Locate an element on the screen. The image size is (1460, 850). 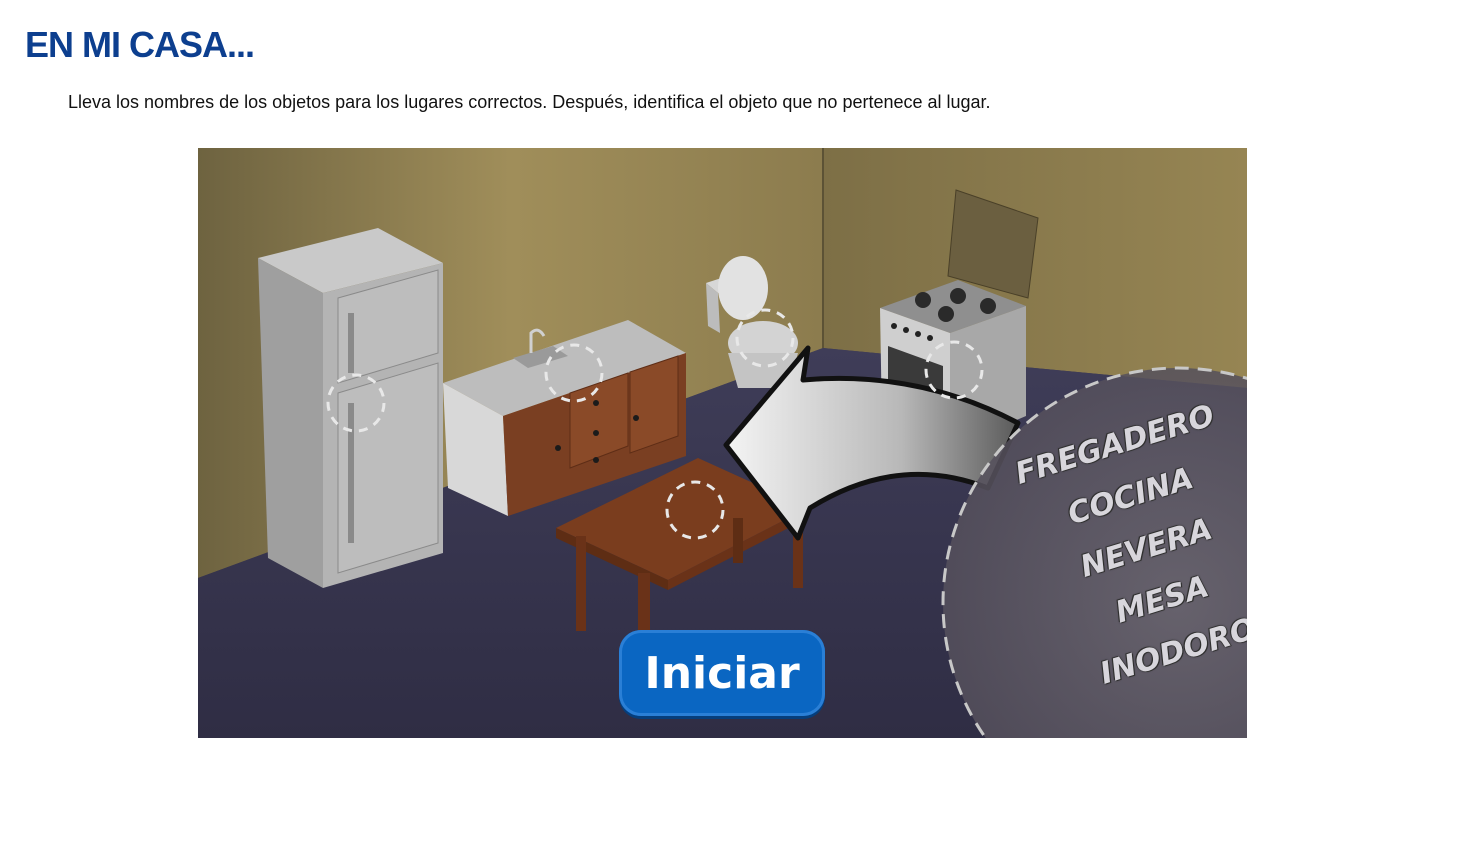
start-button: Iniciar is located at coordinates (722, 673).